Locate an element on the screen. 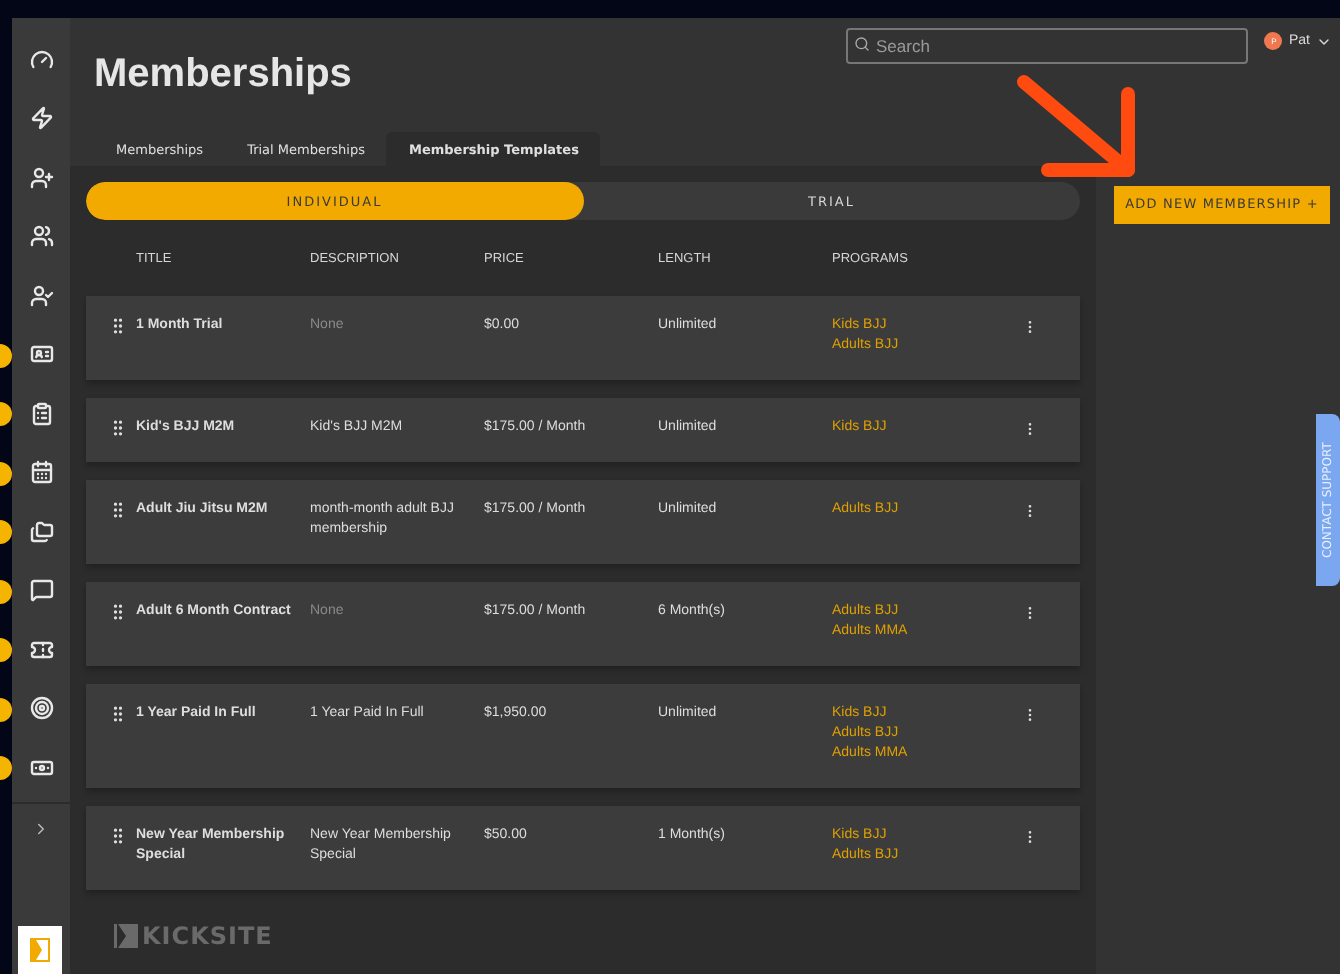 This screenshot has height=974, width=1340. cash-icon is located at coordinates (41, 767).